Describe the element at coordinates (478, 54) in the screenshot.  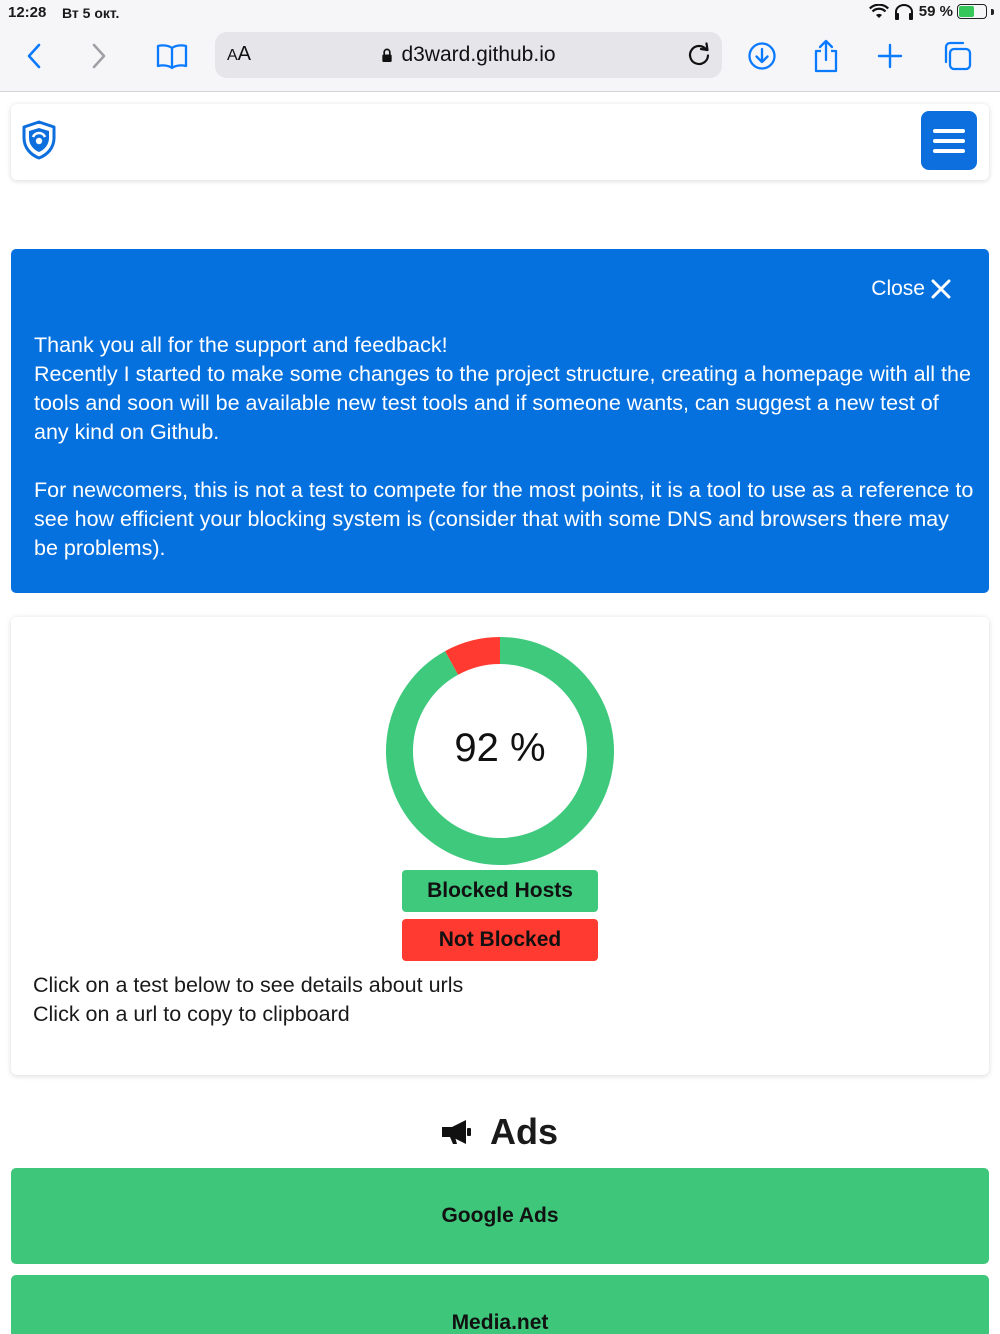
I see `url-text: d3ward.github.io` at that location.